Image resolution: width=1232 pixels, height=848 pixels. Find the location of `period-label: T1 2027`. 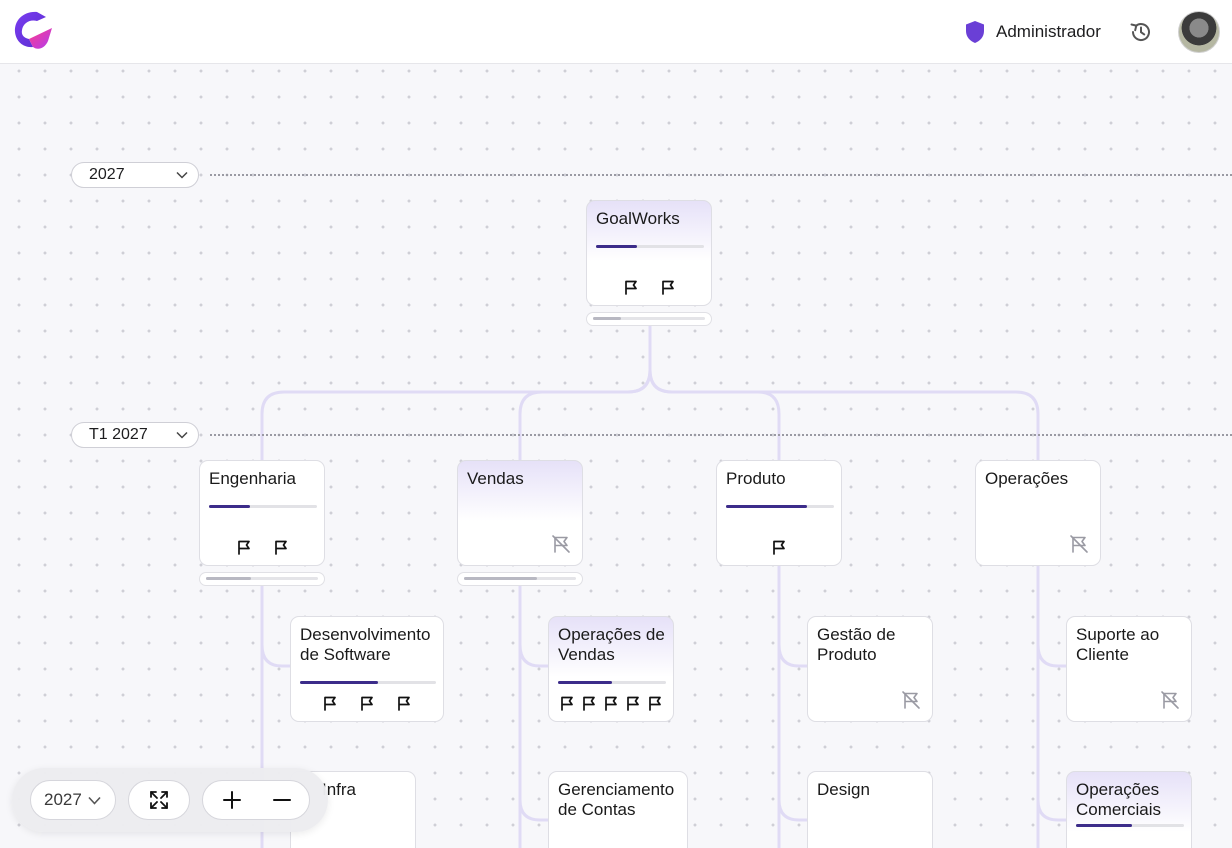

period-label: T1 2027 is located at coordinates (118, 434).